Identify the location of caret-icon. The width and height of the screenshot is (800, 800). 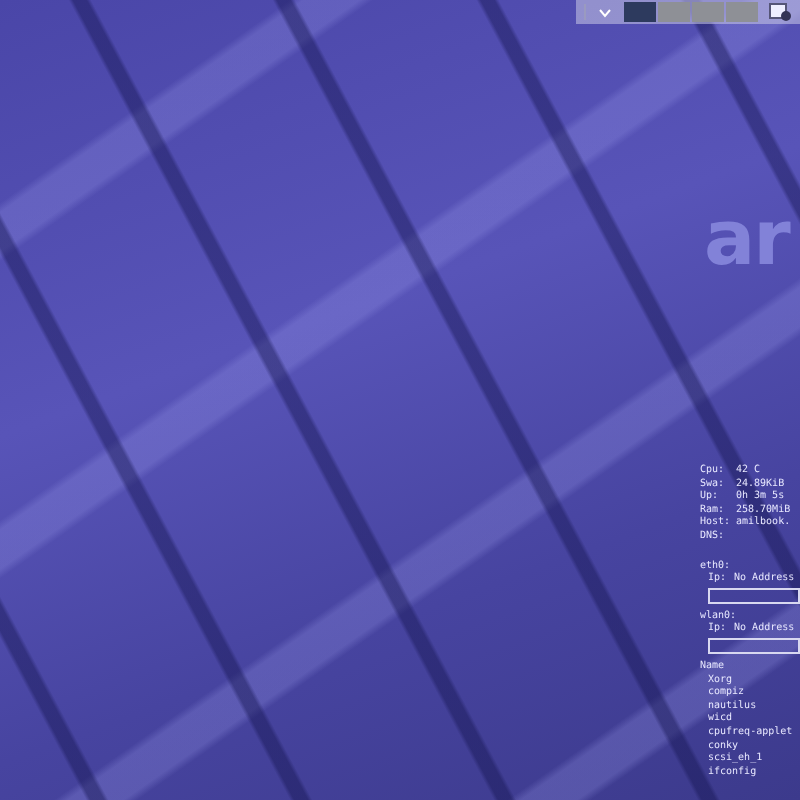
(605, 12).